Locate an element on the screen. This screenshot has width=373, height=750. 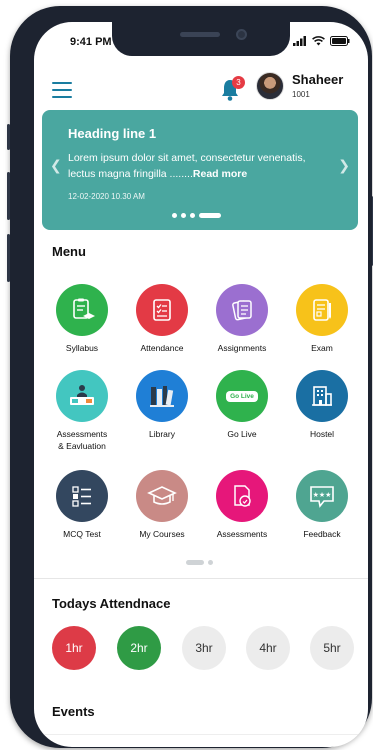
menu-item-go-live: Go Live Go Live is located at coordinates (242, 405).